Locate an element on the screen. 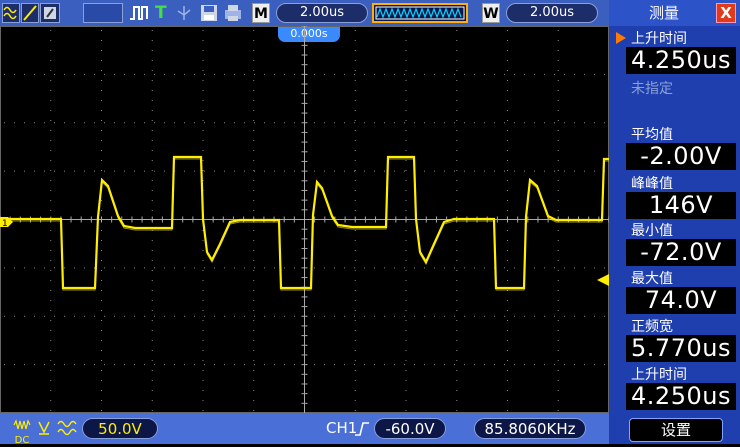  measure-label-5: 最小值 is located at coordinates (652, 230).